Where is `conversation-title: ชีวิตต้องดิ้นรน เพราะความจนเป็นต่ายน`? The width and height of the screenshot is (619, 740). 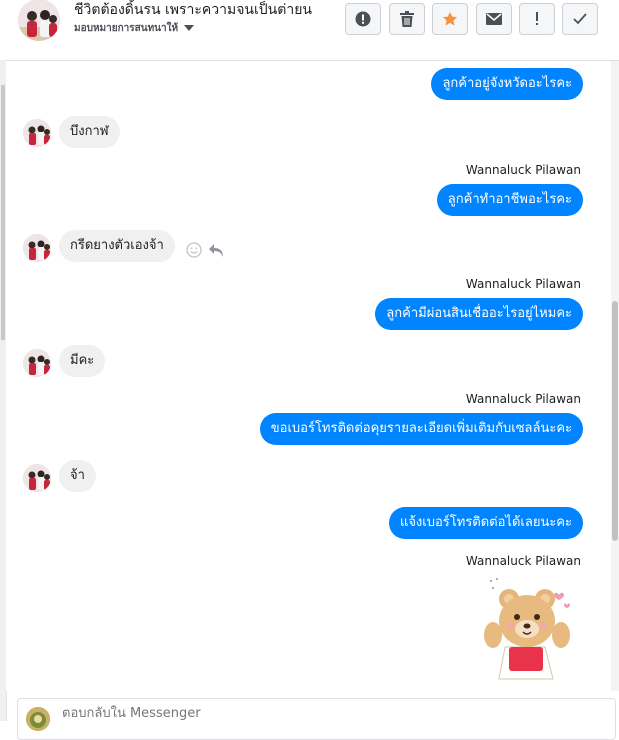 conversation-title: ชีวิตต้องดิ้นรน เพราะความจนเป็นต่ายน is located at coordinates (193, 10).